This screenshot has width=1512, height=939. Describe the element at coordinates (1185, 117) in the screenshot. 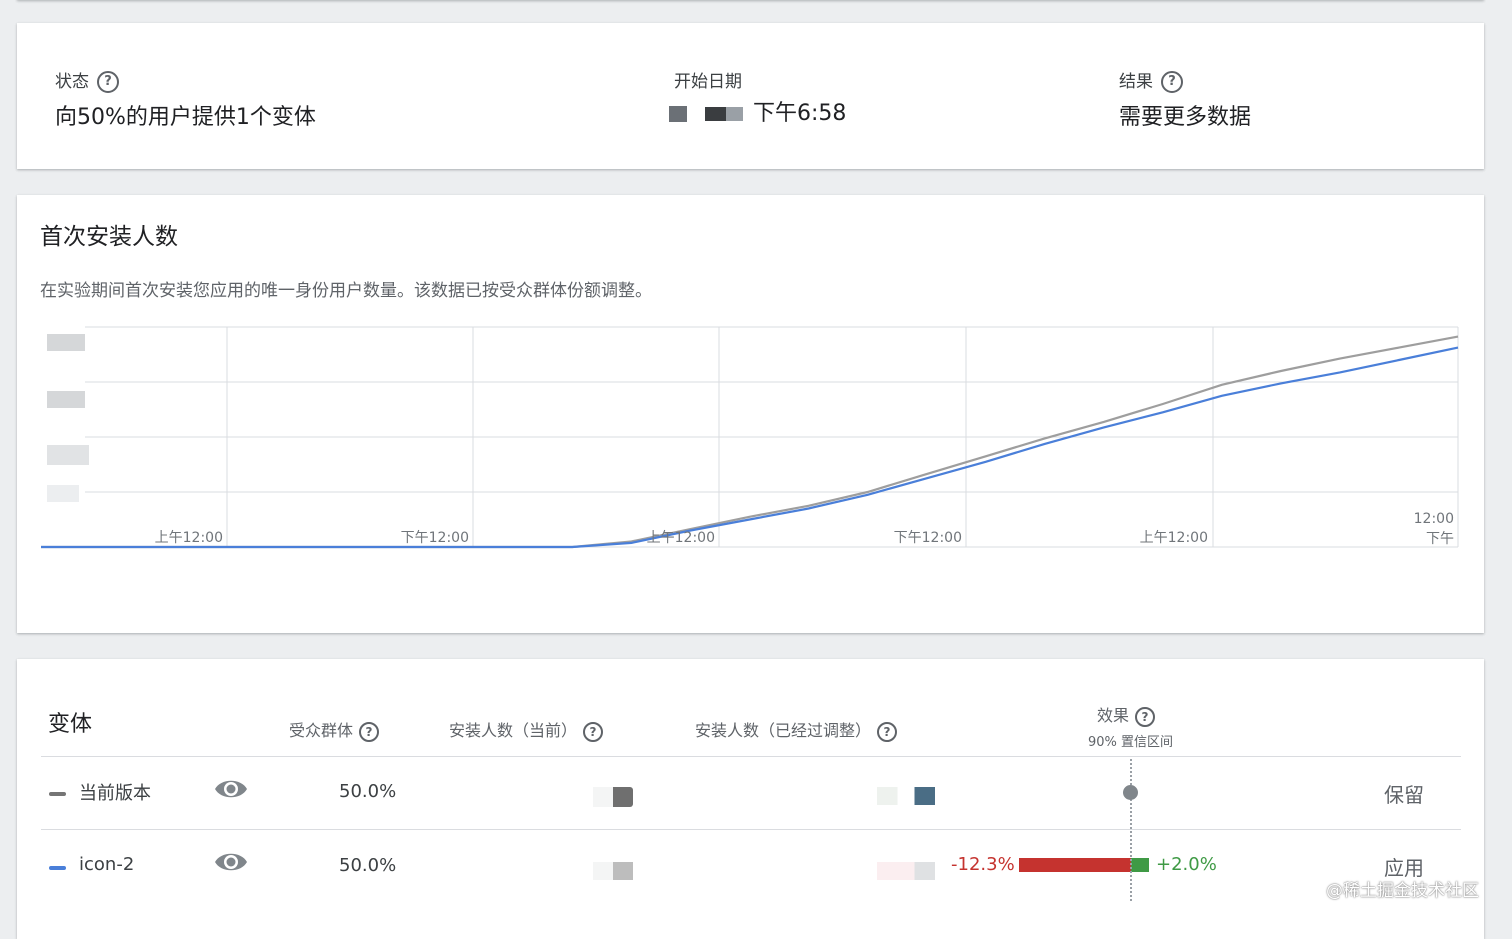

I see `result-value: 需要更多数据` at that location.